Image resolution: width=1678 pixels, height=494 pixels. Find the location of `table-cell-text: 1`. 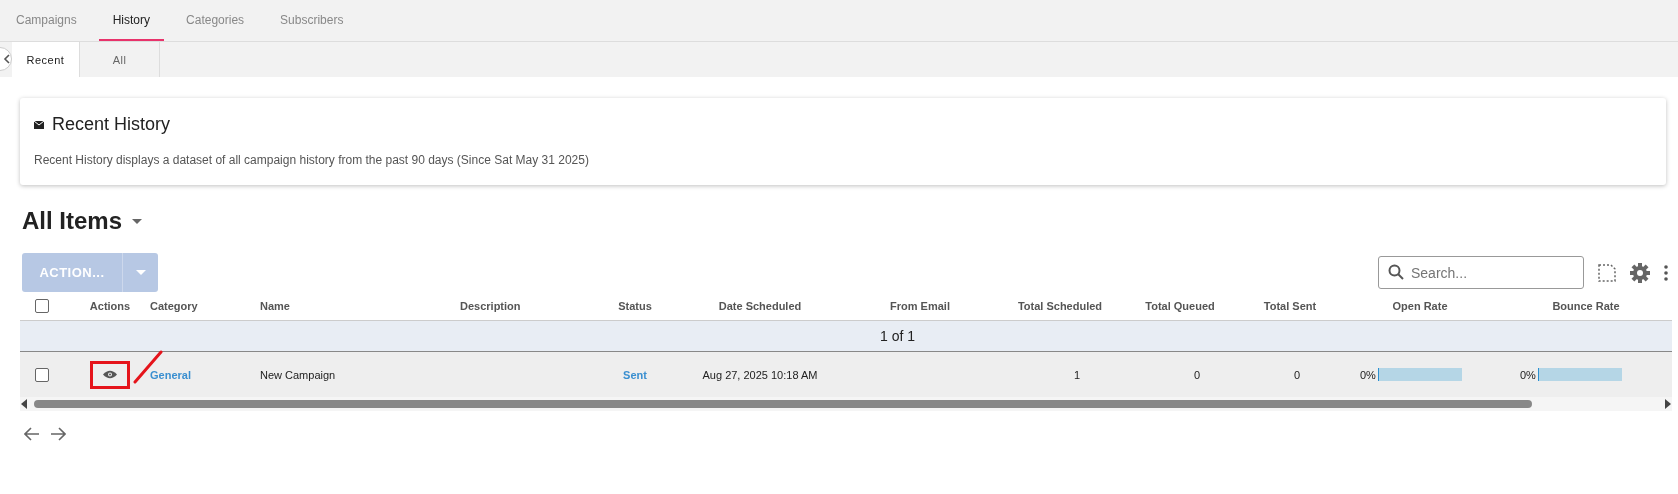

table-cell-text: 1 is located at coordinates (1076, 374).